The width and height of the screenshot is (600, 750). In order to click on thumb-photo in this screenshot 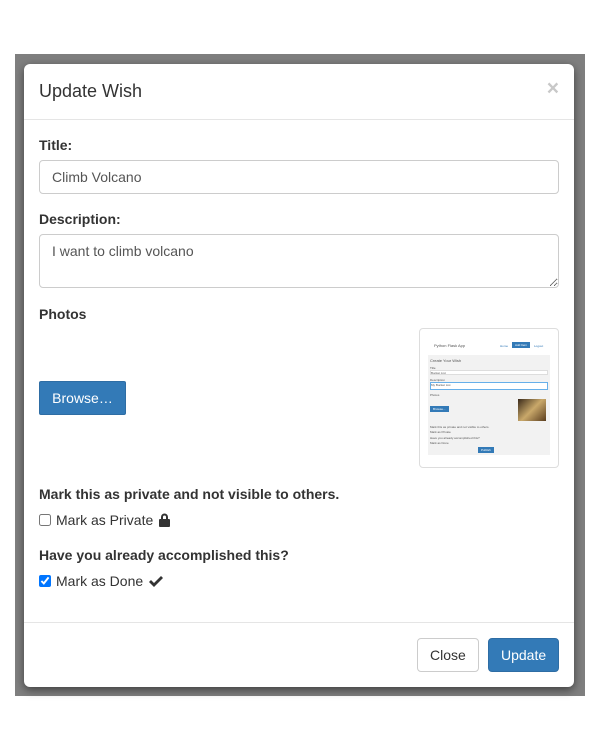, I will do `click(532, 410)`.